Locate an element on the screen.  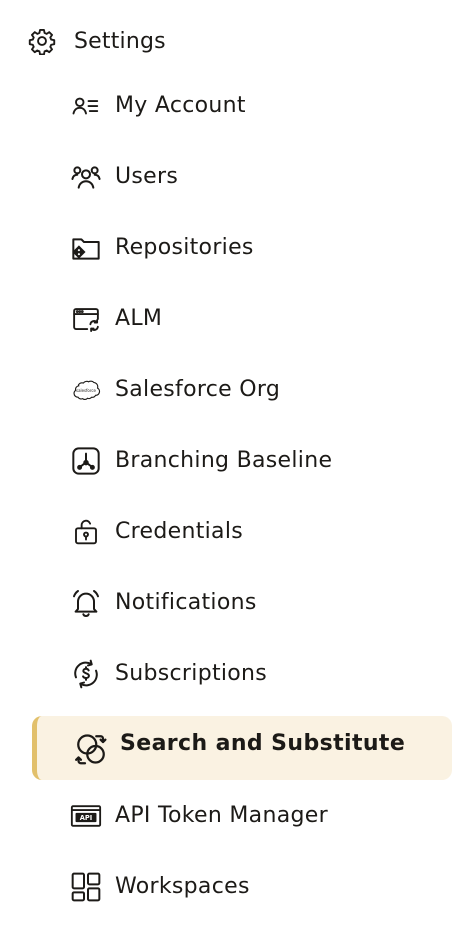
nav-item-repositories: Repositories is located at coordinates (231, 247).